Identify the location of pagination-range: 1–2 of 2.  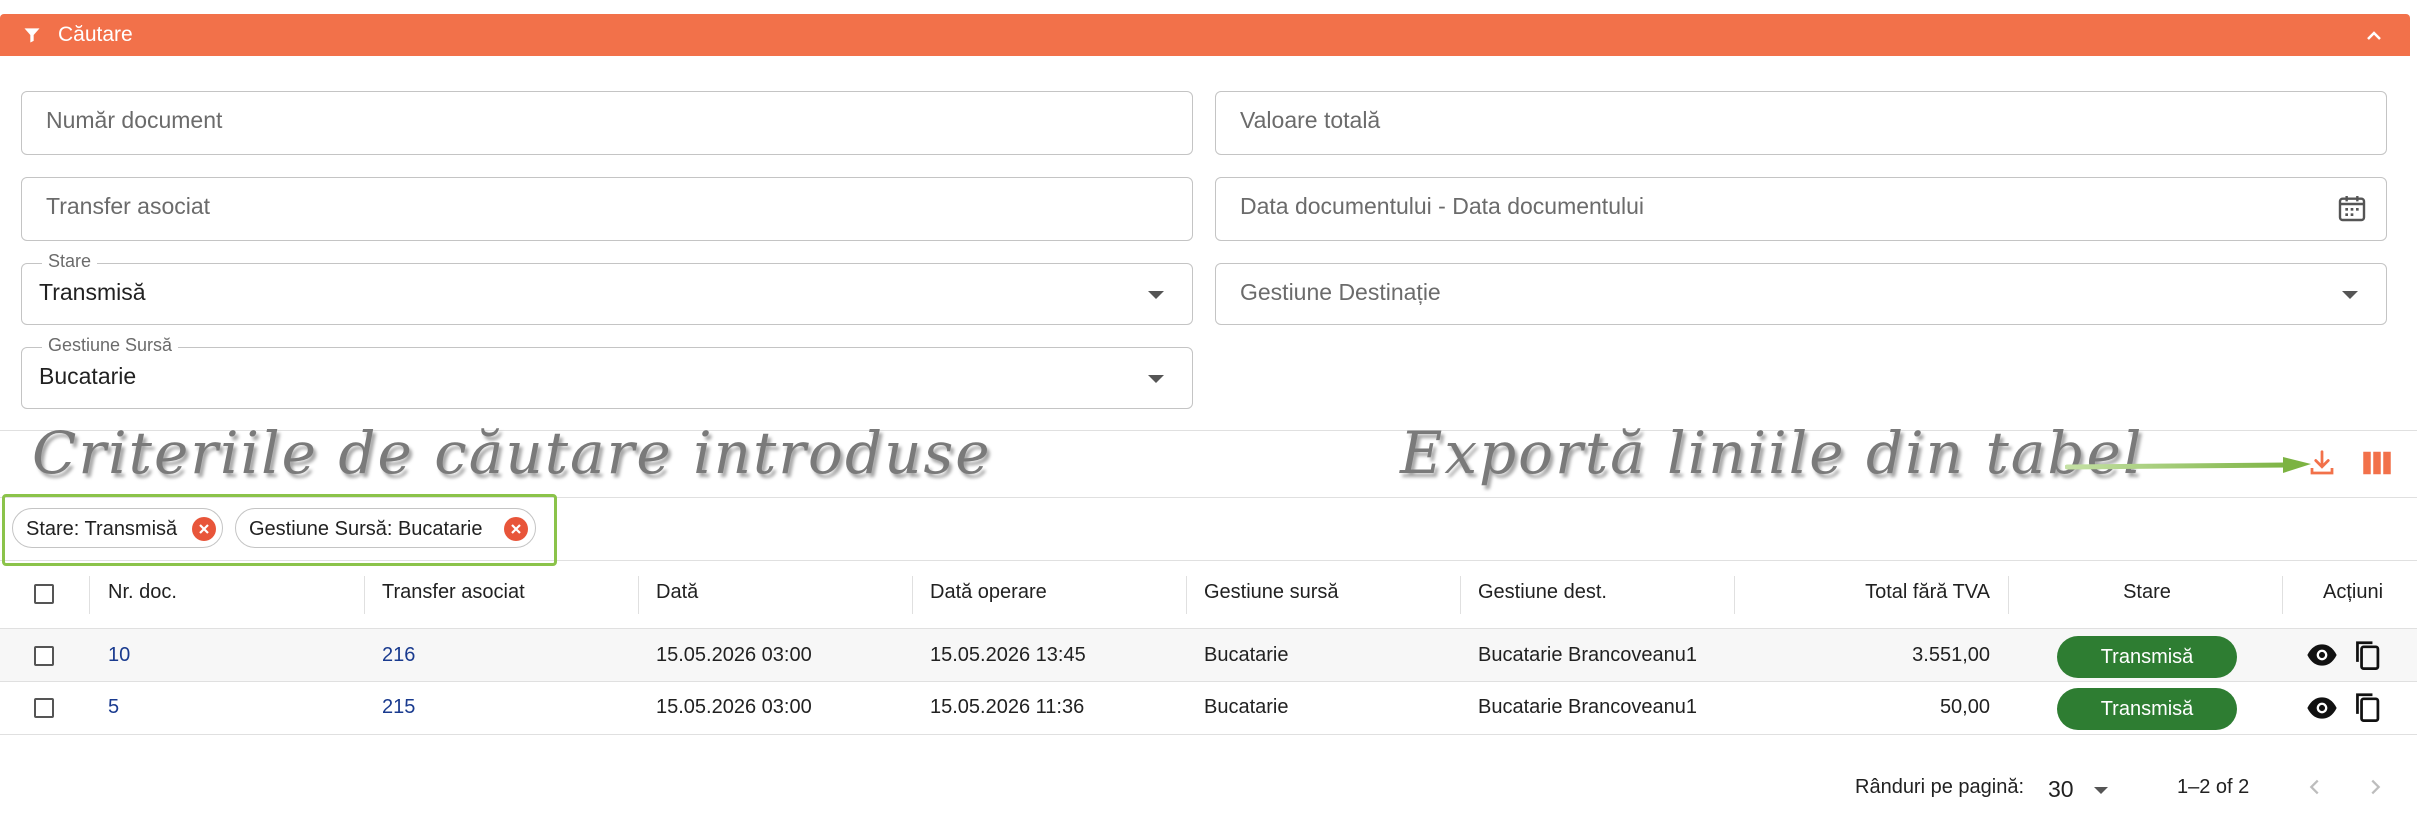
(2213, 787).